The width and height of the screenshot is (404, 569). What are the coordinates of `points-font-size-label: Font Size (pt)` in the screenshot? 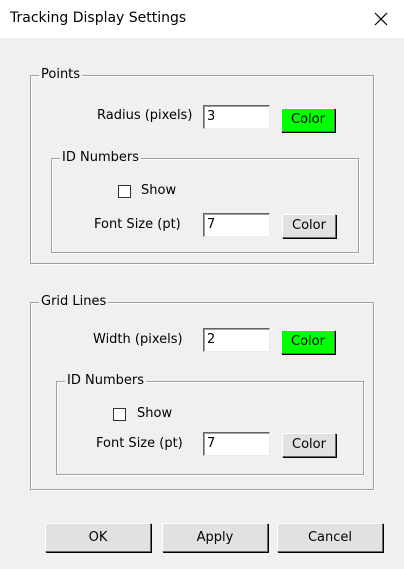 It's located at (137, 224).